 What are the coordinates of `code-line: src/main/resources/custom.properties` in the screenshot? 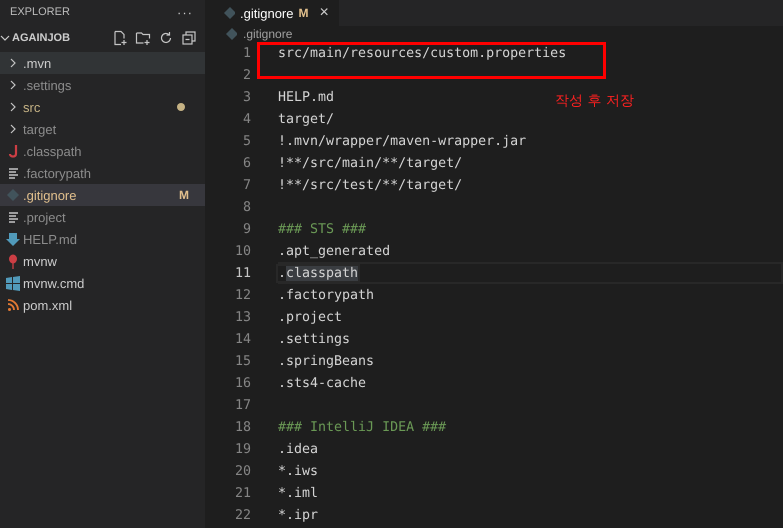 It's located at (422, 53).